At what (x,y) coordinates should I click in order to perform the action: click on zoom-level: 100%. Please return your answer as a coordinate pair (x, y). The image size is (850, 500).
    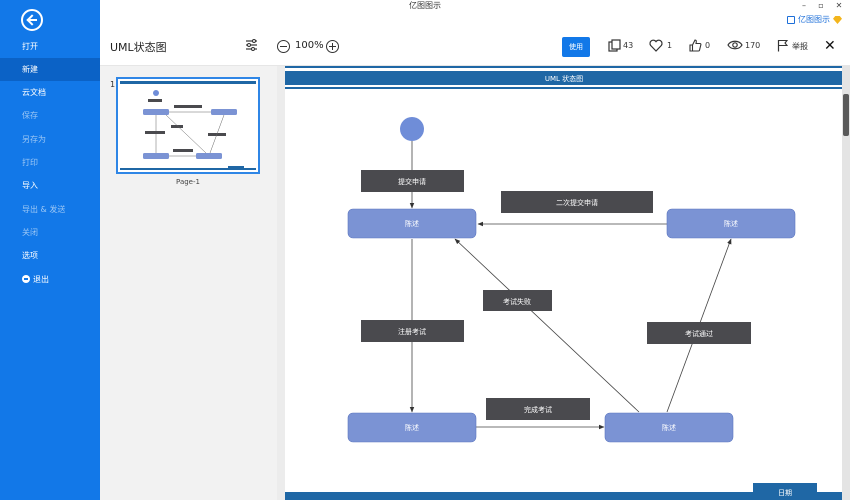
    Looking at the image, I should click on (309, 45).